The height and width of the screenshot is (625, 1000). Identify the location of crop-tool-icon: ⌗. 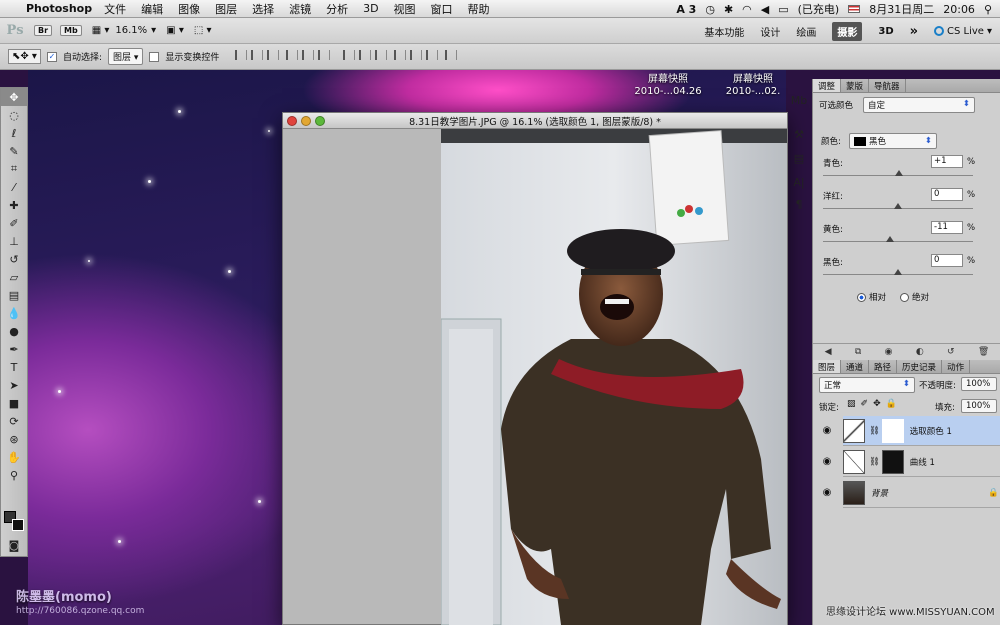
(14, 169).